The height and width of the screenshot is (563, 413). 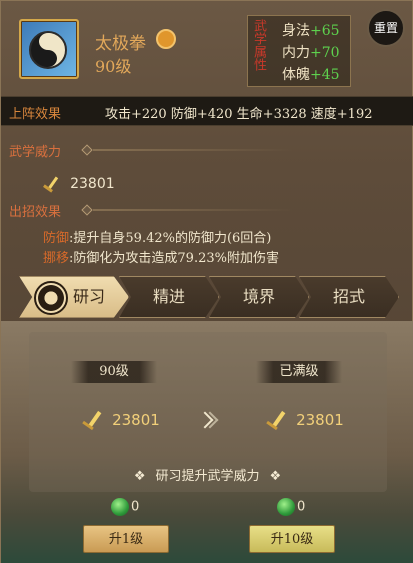 What do you see at coordinates (113, 66) in the screenshot?
I see `skill-level: 90级` at bounding box center [113, 66].